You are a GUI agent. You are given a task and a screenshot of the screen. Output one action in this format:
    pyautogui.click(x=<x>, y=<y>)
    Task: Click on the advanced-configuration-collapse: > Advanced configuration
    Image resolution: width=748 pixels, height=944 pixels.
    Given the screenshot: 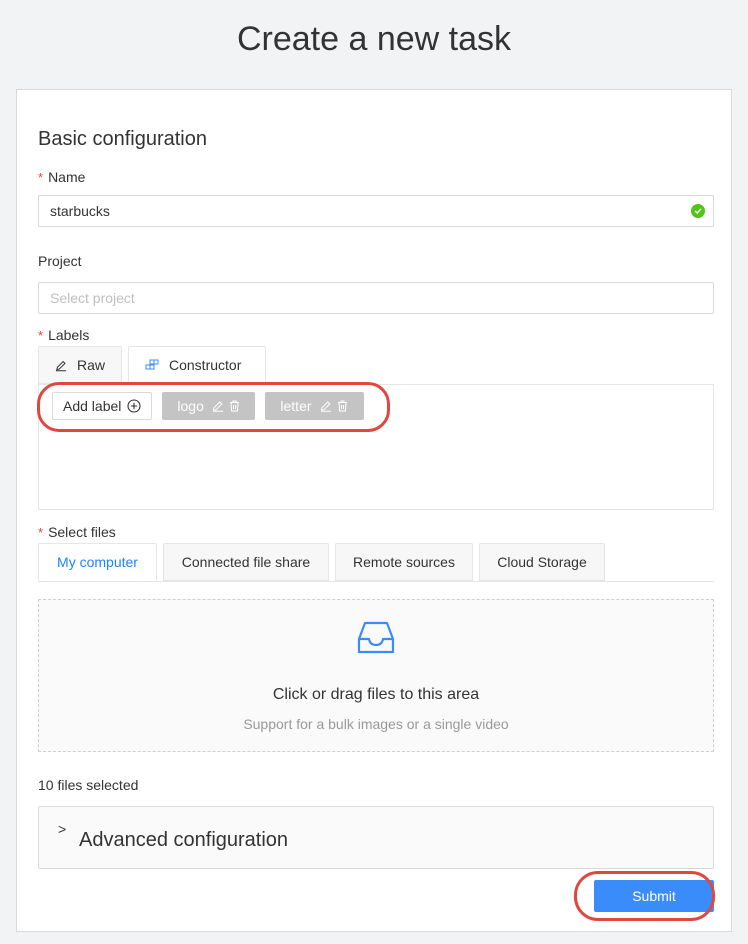 What is the action you would take?
    pyautogui.click(x=376, y=837)
    